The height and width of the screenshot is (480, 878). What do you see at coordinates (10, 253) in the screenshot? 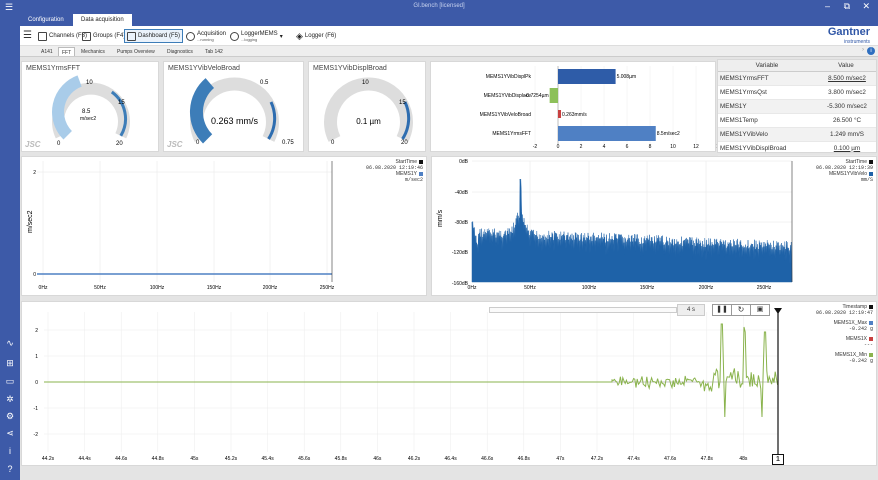
I see `left-sidebar: ∿ ⊞ ▭ ✲ ⚙ ⋖ i ?` at bounding box center [10, 253].